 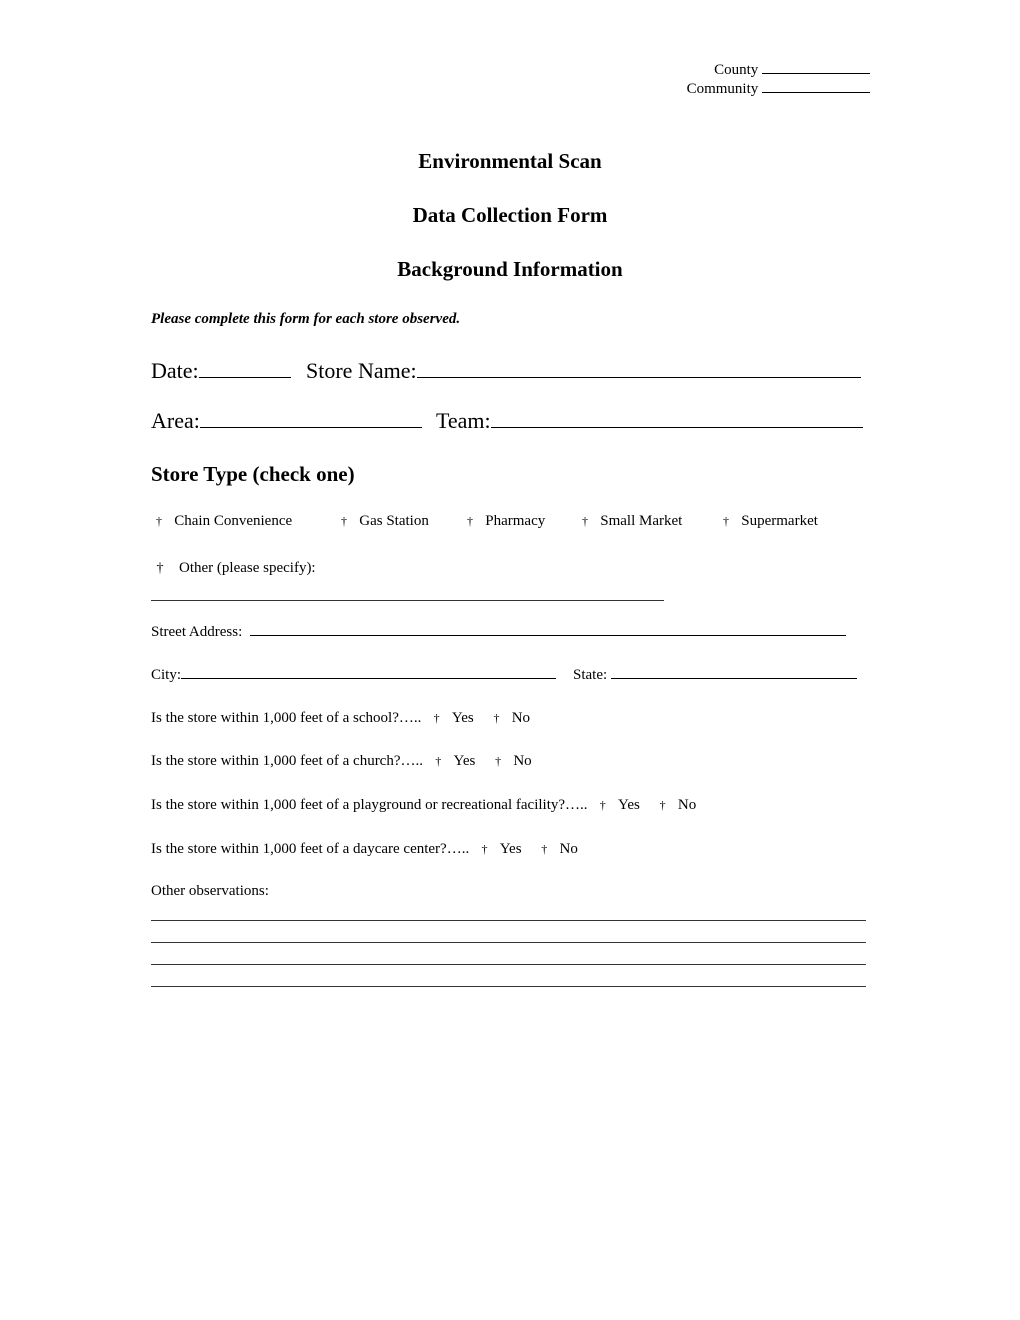 I want to click on store-type-heading: Store Type (check one), so click(x=253, y=474).